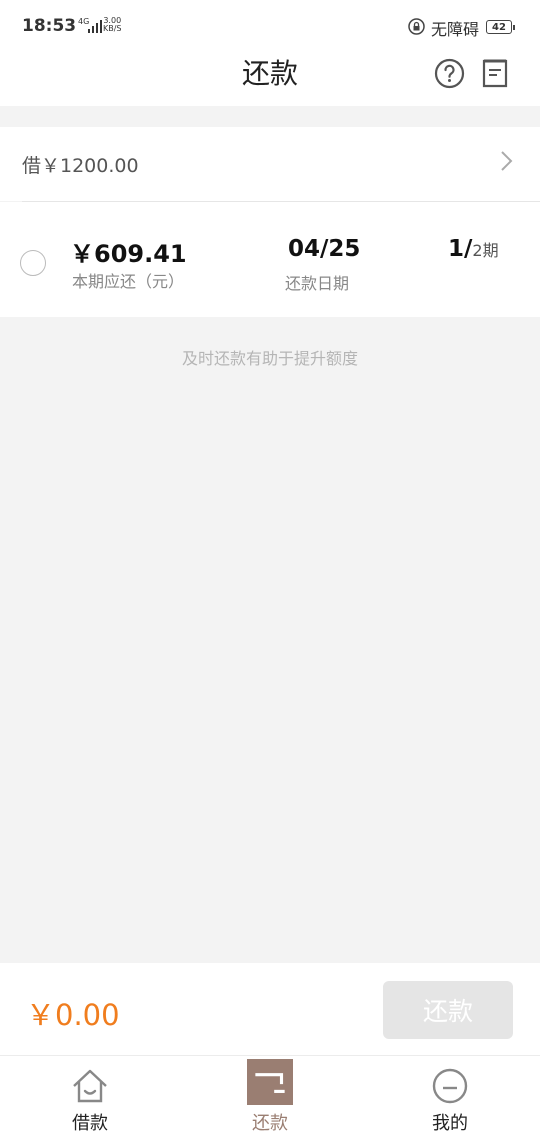 Image resolution: width=540 pixels, height=1141 pixels. I want to click on rotation-lock-icon, so click(416, 26).